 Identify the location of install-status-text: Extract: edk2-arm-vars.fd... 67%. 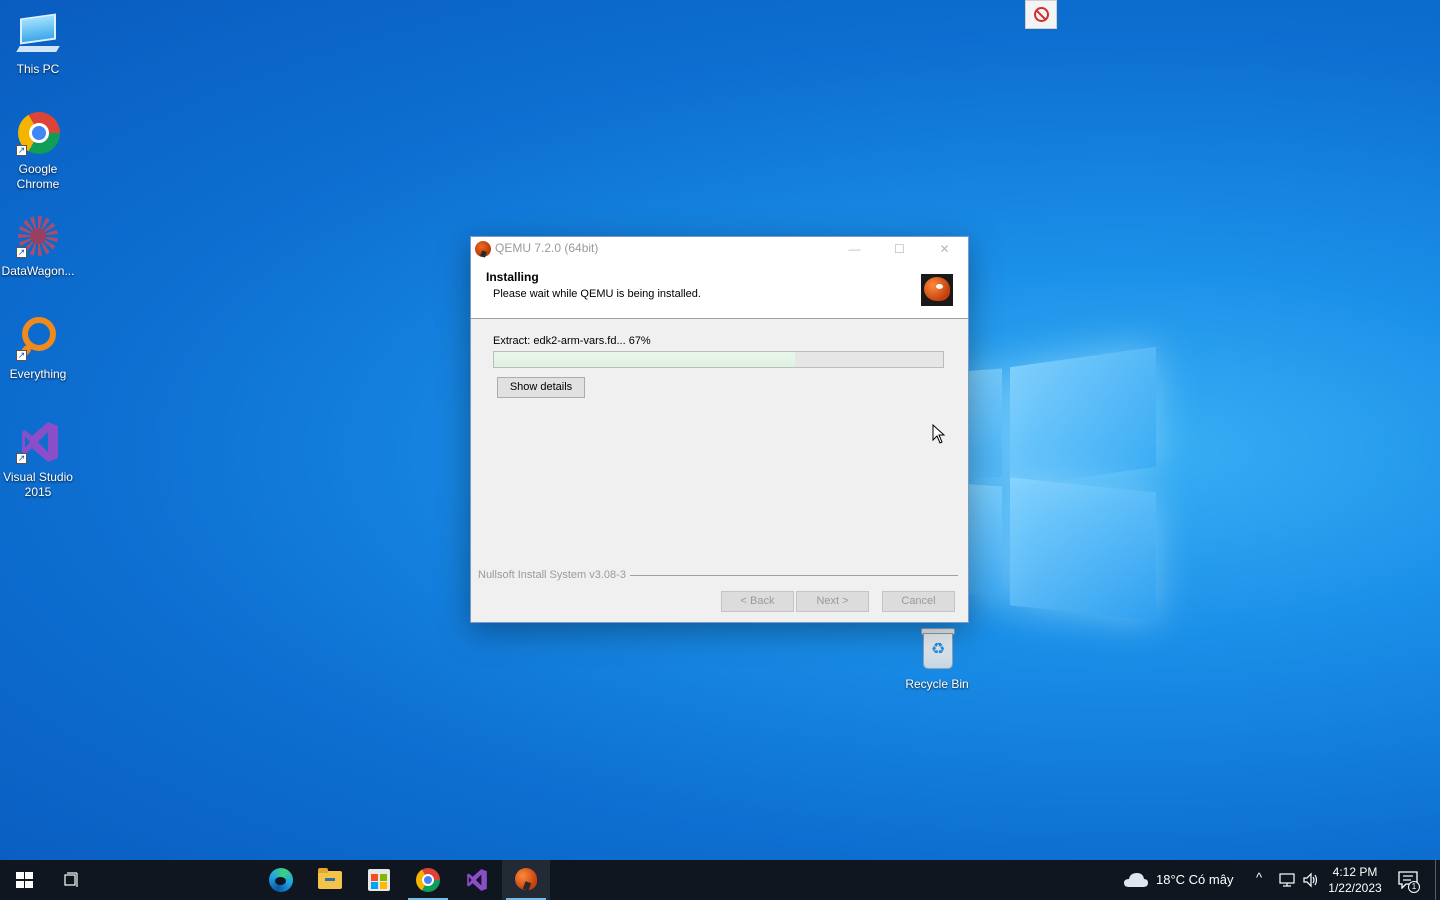
(572, 341).